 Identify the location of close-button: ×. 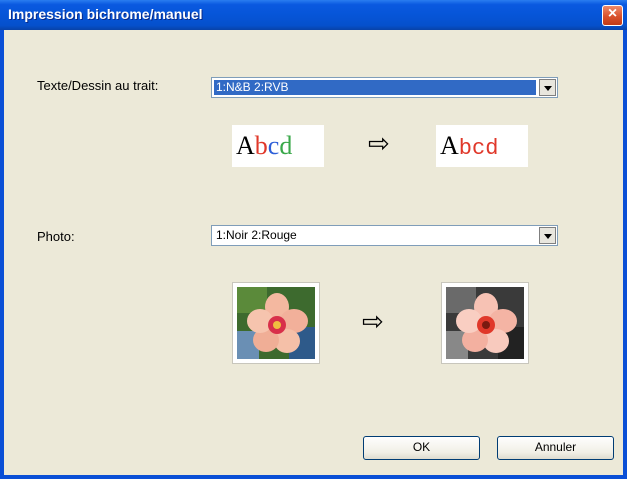
(612, 15).